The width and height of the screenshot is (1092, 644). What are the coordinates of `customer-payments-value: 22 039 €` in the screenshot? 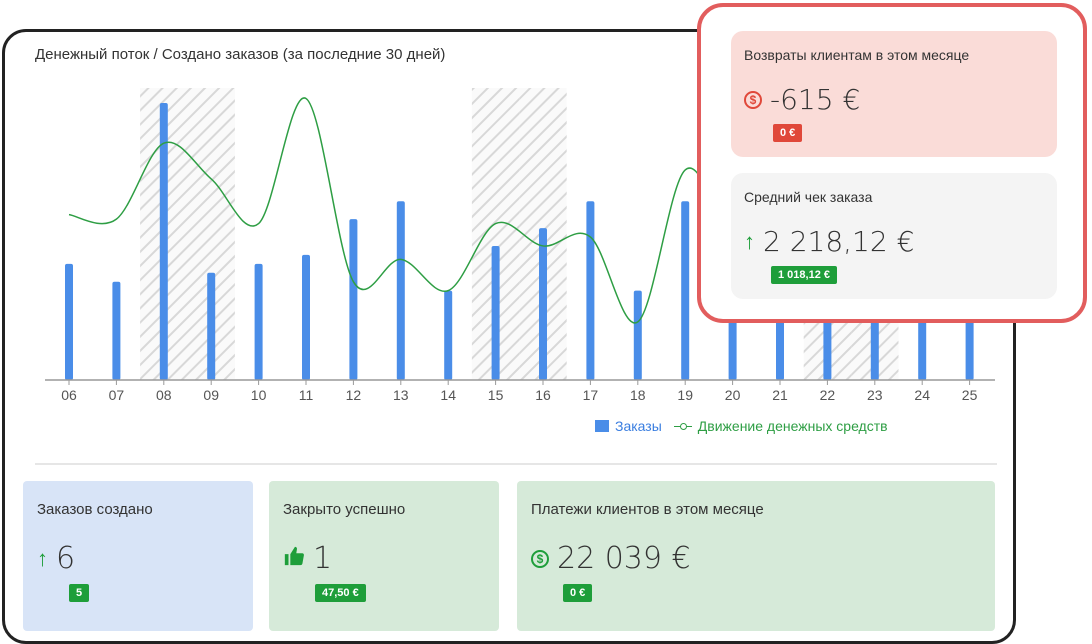 It's located at (624, 558).